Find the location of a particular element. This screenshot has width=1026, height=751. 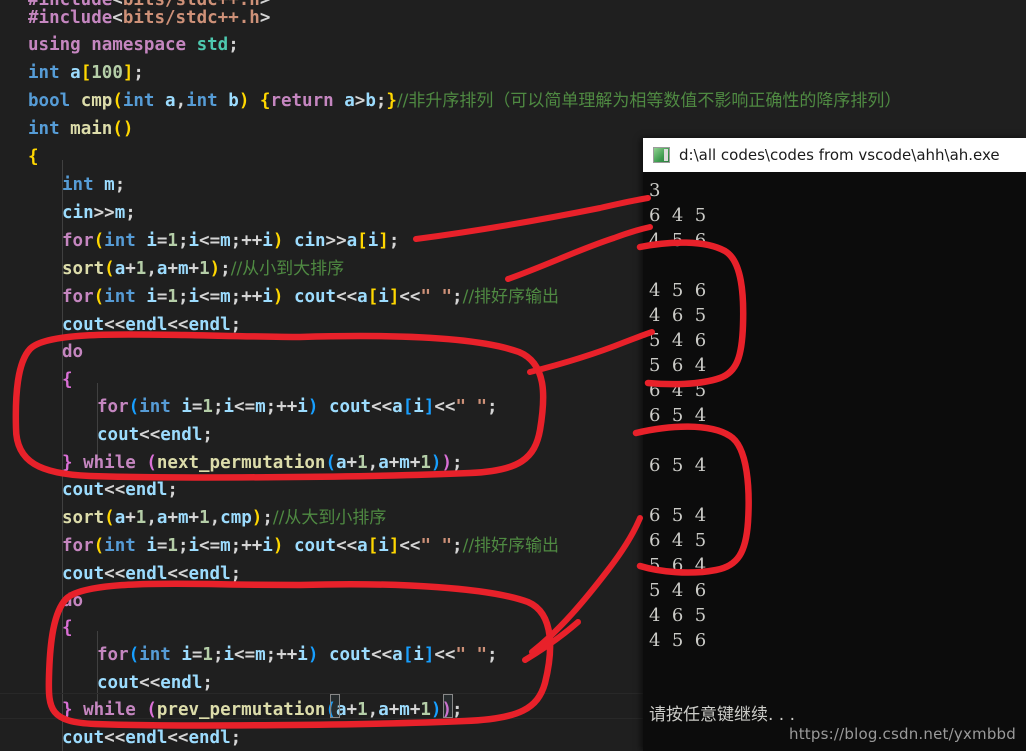

console-output-line: 4 5 6 is located at coordinates (678, 290).